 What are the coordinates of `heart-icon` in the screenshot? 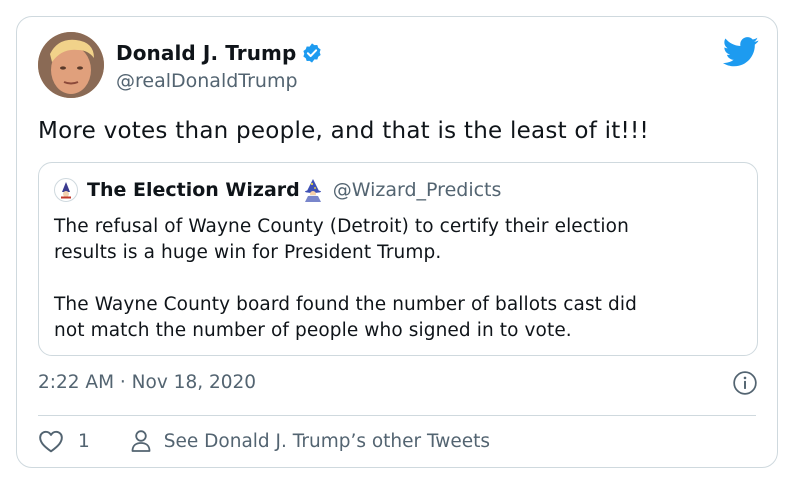 It's located at (51, 441).